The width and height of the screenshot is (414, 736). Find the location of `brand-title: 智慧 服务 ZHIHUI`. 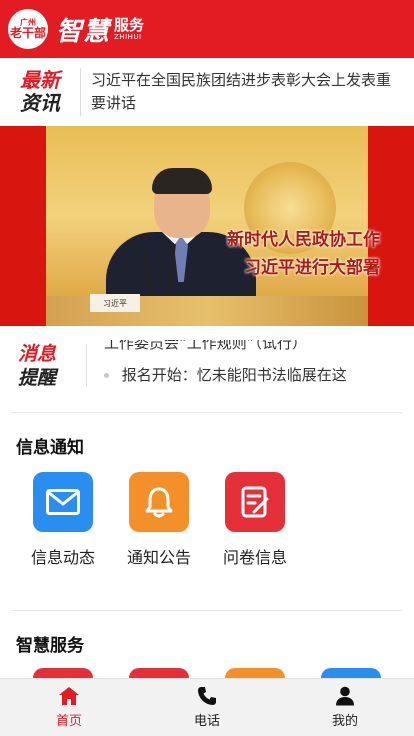

brand-title: 智慧 服务 ZHIHUI is located at coordinates (100, 29).